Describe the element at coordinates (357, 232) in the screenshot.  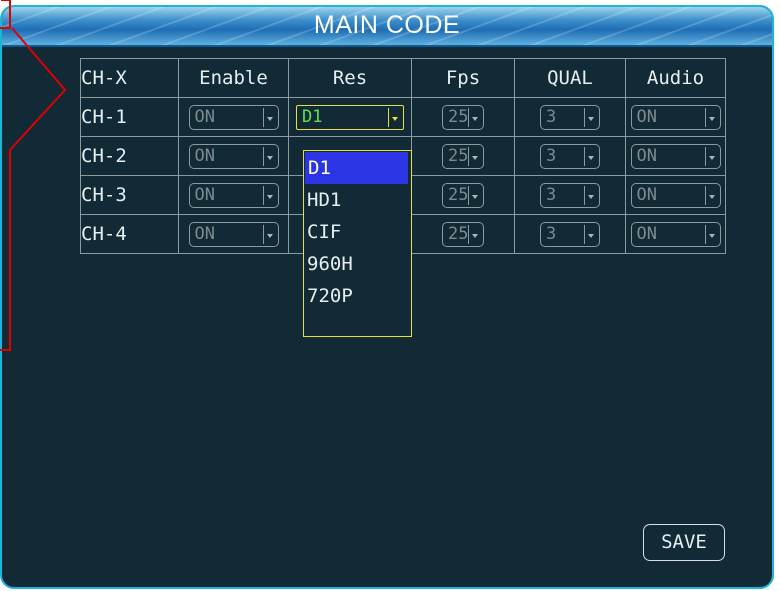
I see `res-option-cif: CIF` at that location.